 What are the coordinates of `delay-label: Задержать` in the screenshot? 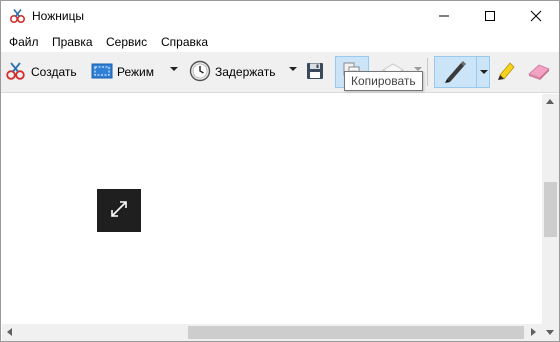 It's located at (245, 72).